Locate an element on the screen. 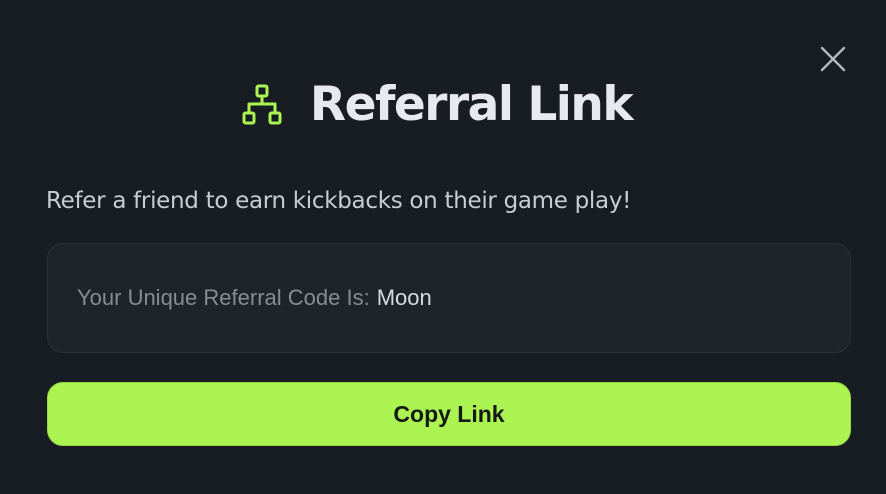 The image size is (886, 494). close-button is located at coordinates (833, 59).